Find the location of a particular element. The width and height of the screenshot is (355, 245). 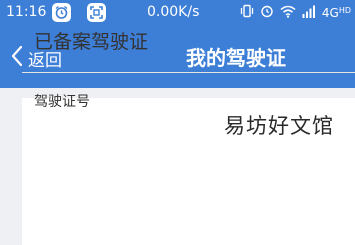

license-number-label: 驾驶证号 is located at coordinates (62, 102).